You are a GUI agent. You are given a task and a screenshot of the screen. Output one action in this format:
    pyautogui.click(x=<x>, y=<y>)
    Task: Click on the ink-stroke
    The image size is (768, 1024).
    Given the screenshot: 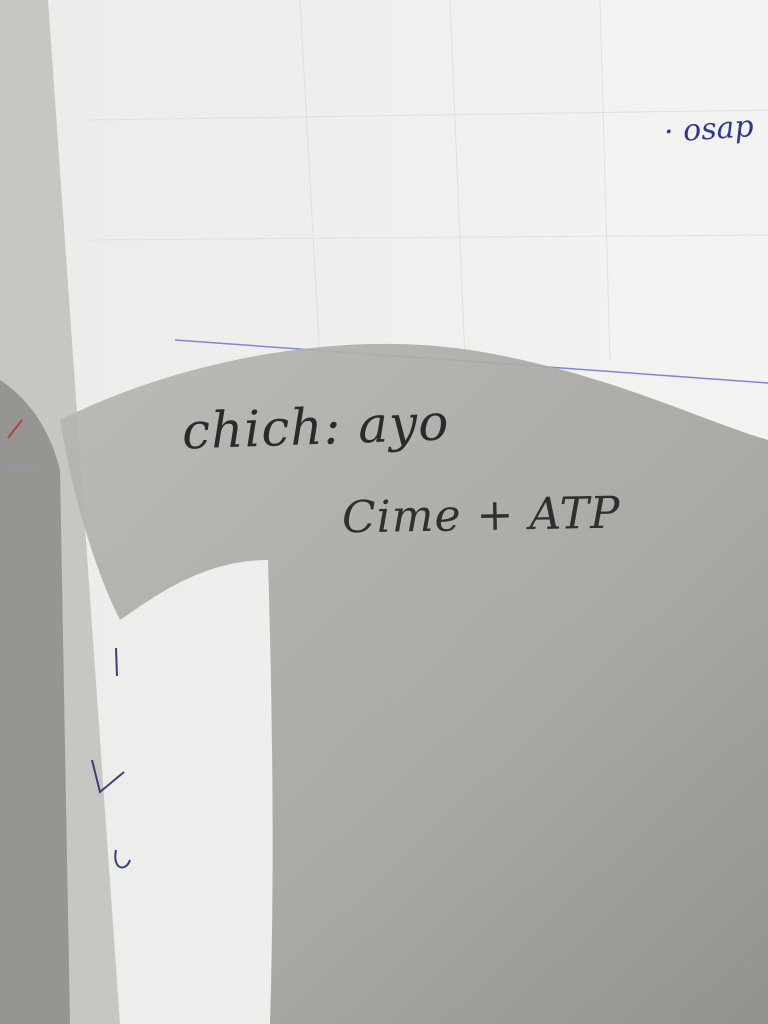 What is the action you would take?
    pyautogui.click(x=116, y=662)
    